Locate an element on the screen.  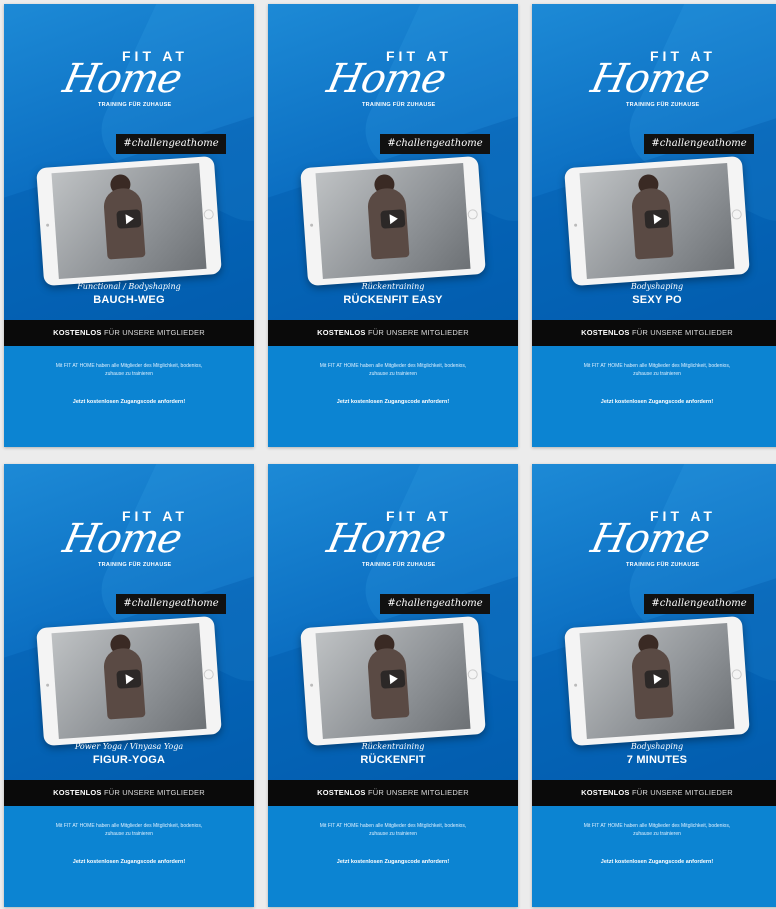
card-title: FIGUR-YOGA is located at coordinates (129, 760).